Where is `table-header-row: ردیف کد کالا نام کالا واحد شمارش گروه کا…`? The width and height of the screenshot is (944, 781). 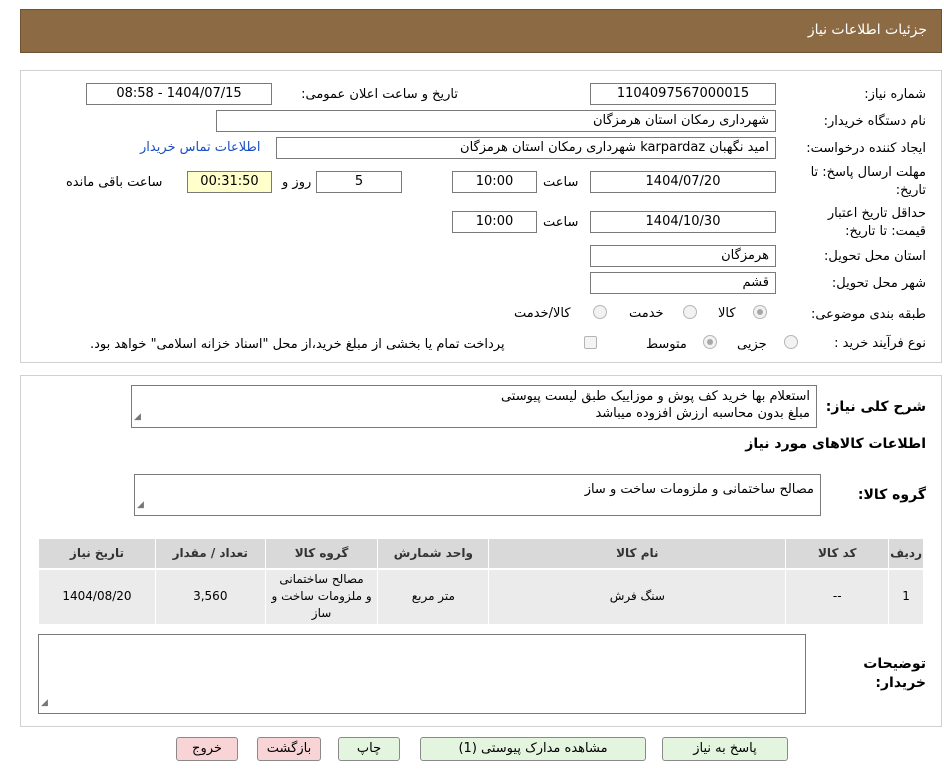 table-header-row: ردیف کد کالا نام کالا واحد شمارش گروه کا… is located at coordinates (481, 554).